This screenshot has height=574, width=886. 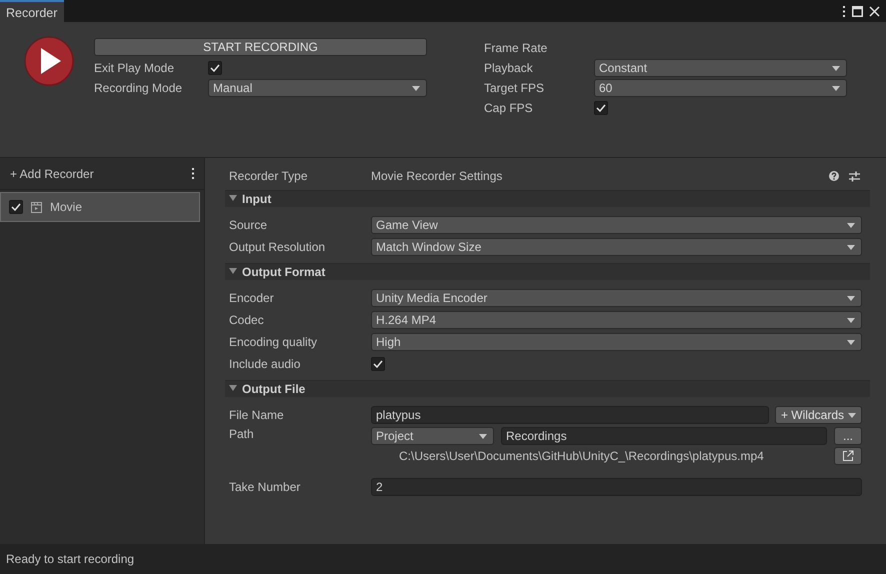 I want to click on dropdown: Manual, so click(x=317, y=88).